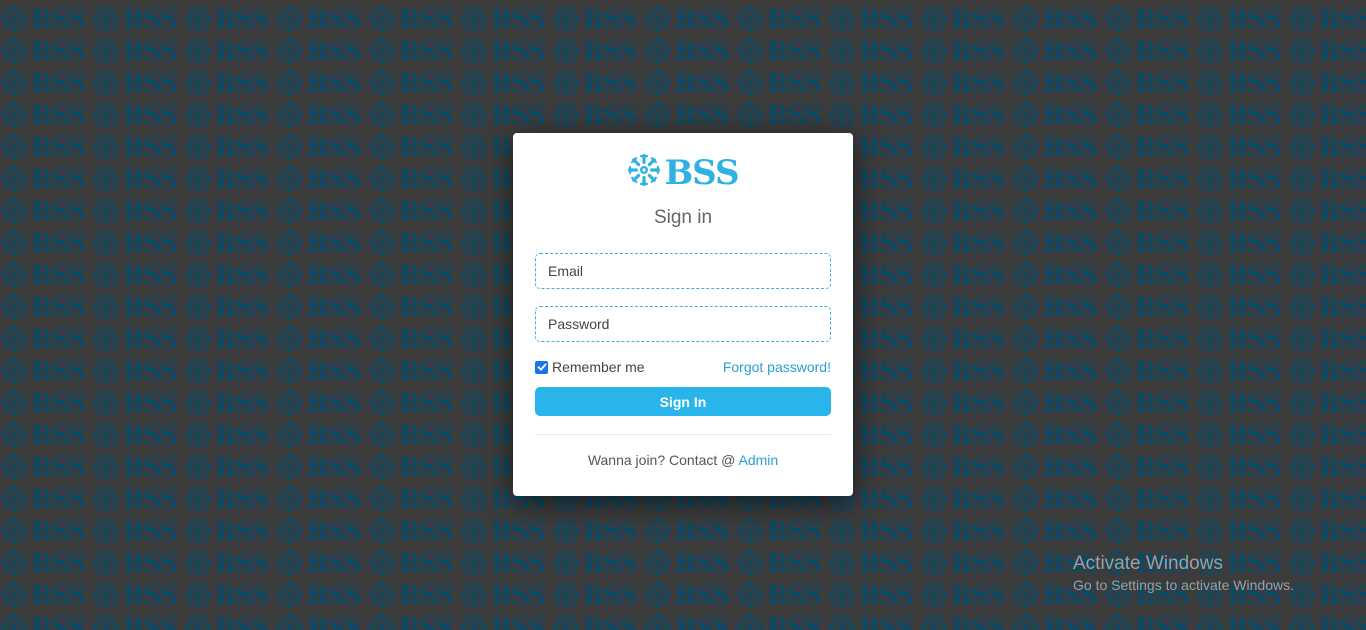 The height and width of the screenshot is (630, 1366). I want to click on remember-checkbox, so click(541, 367).